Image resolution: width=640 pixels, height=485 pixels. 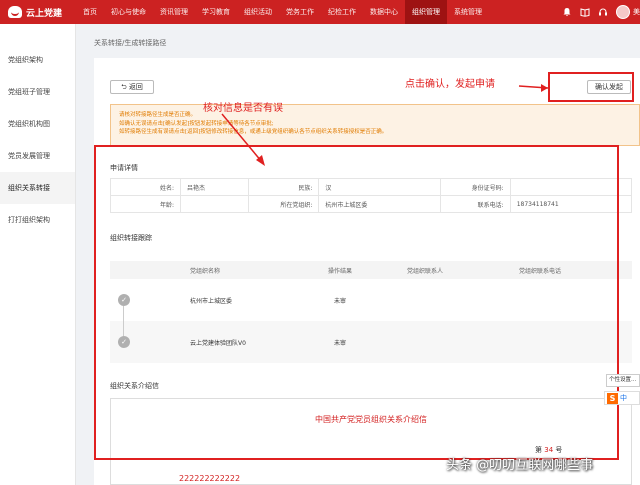 What do you see at coordinates (612, 398) in the screenshot?
I see `sogou-logo-icon: S` at bounding box center [612, 398].